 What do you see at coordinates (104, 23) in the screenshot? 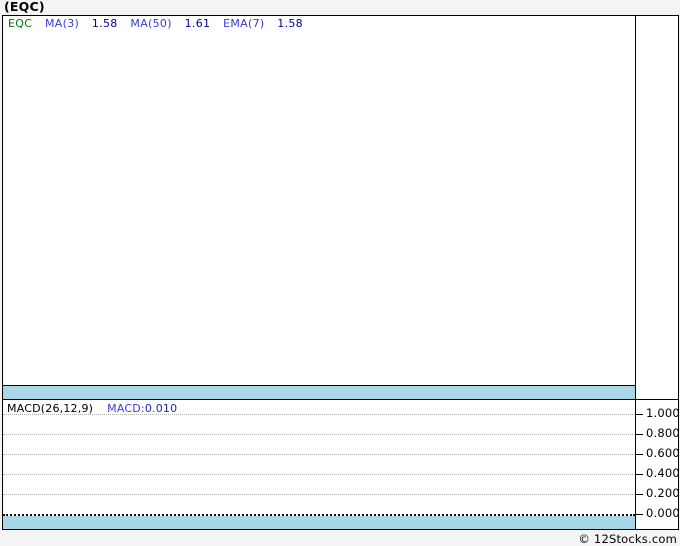
I see `ma3-value: 1.58` at bounding box center [104, 23].